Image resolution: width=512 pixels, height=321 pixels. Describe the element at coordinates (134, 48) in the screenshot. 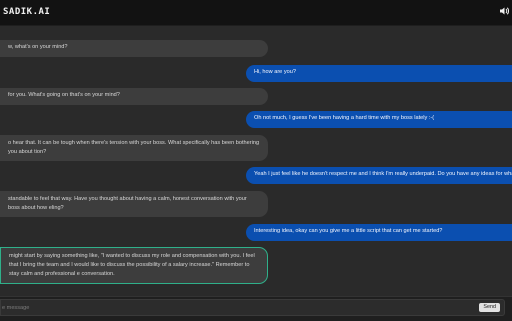

I see `bot-message: w, what's on your mind?` at that location.